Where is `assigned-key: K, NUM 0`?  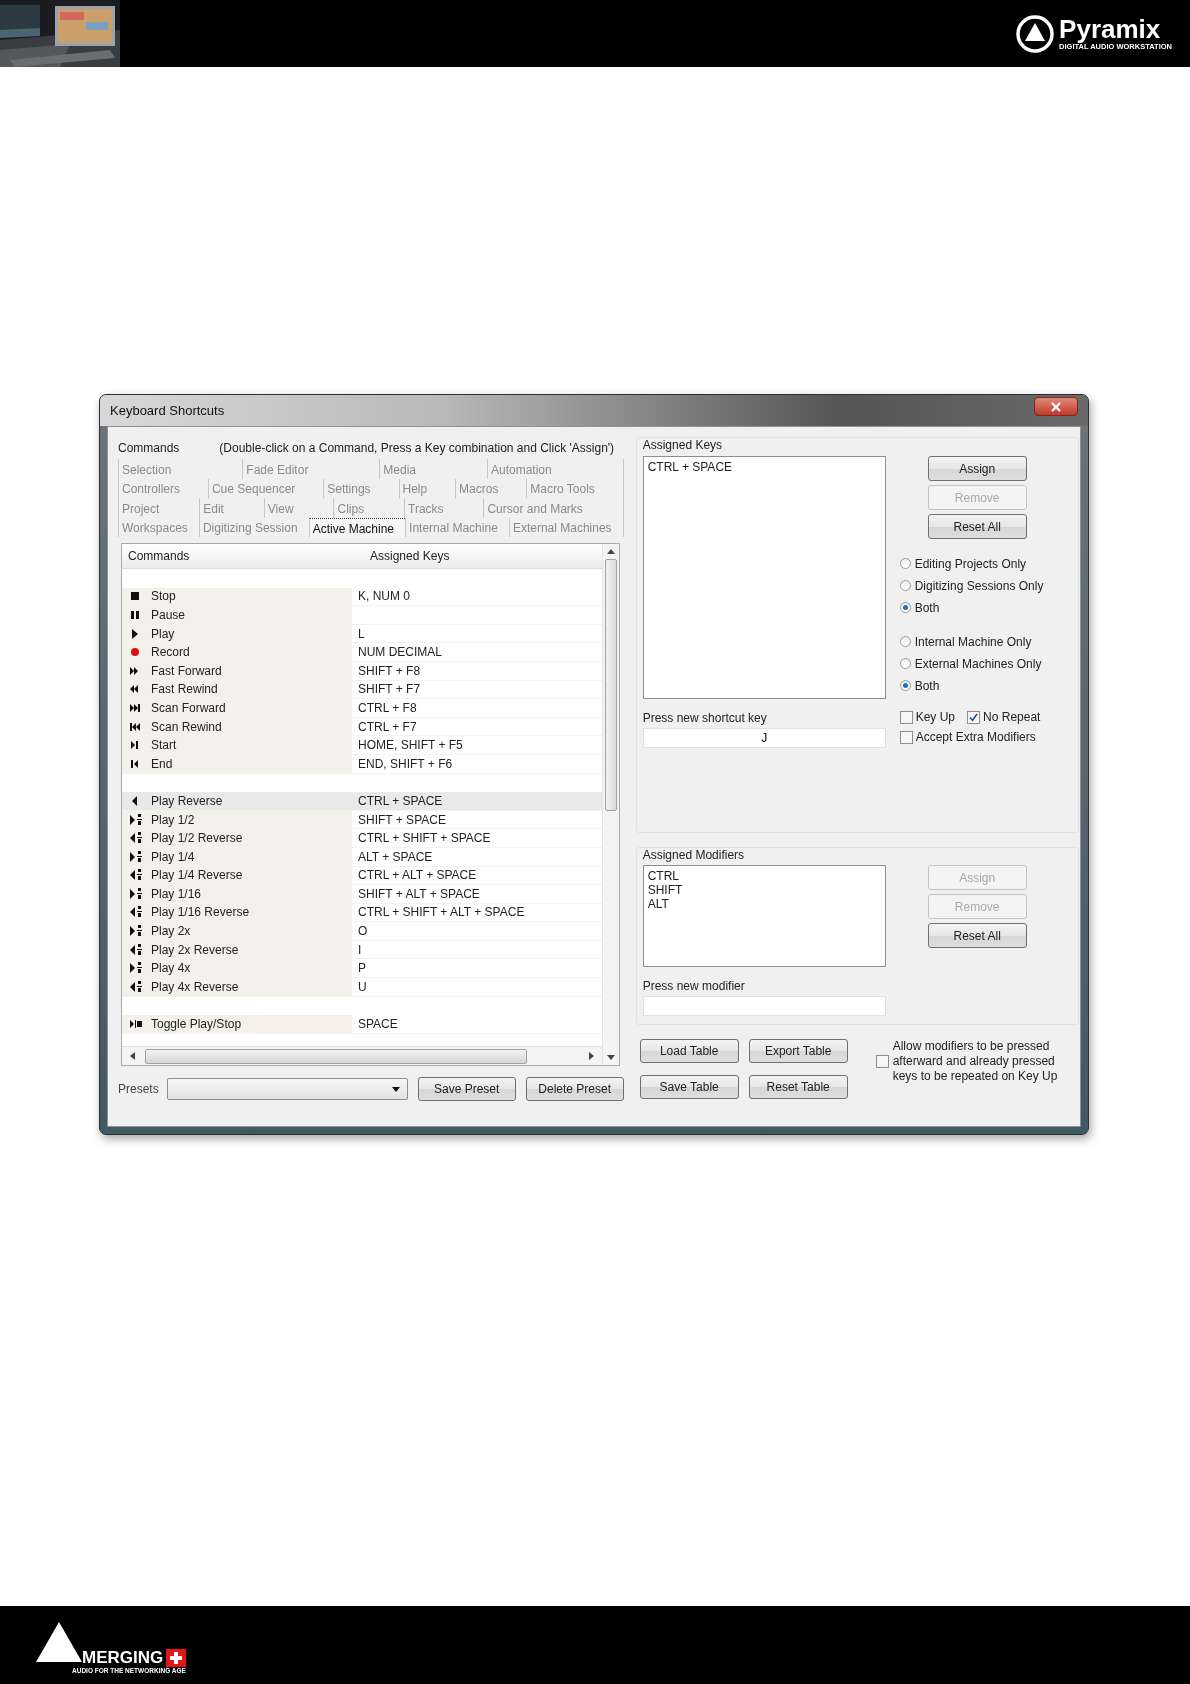
assigned-key: K, NUM 0 is located at coordinates (384, 596).